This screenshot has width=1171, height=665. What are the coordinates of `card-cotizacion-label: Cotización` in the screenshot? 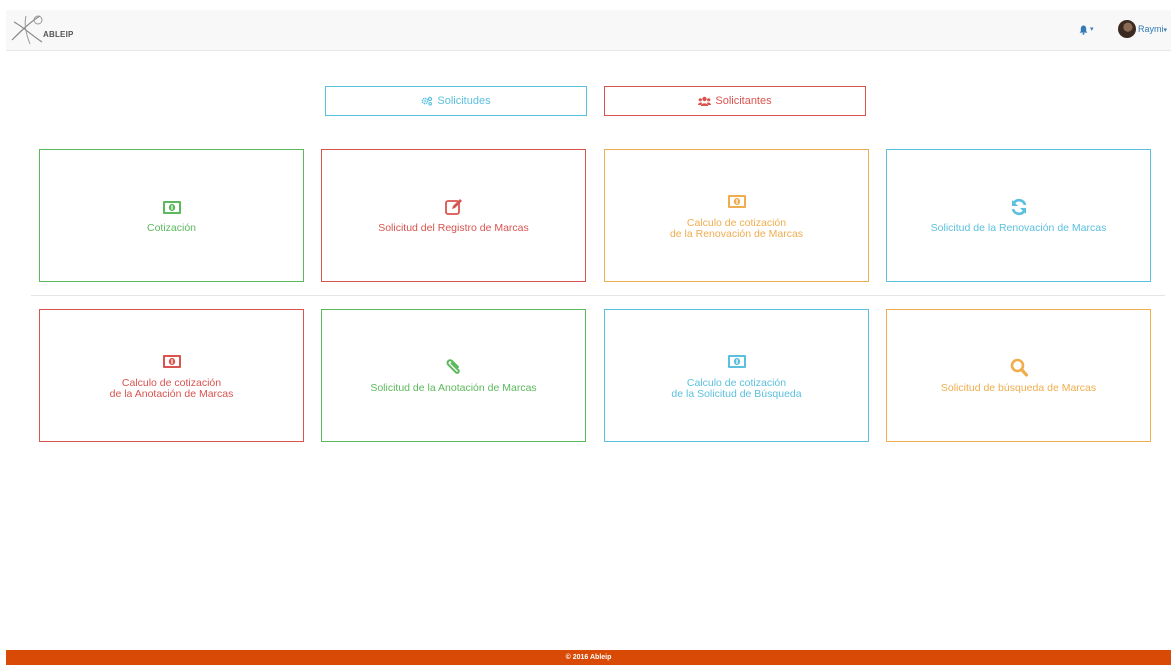 It's located at (171, 228).